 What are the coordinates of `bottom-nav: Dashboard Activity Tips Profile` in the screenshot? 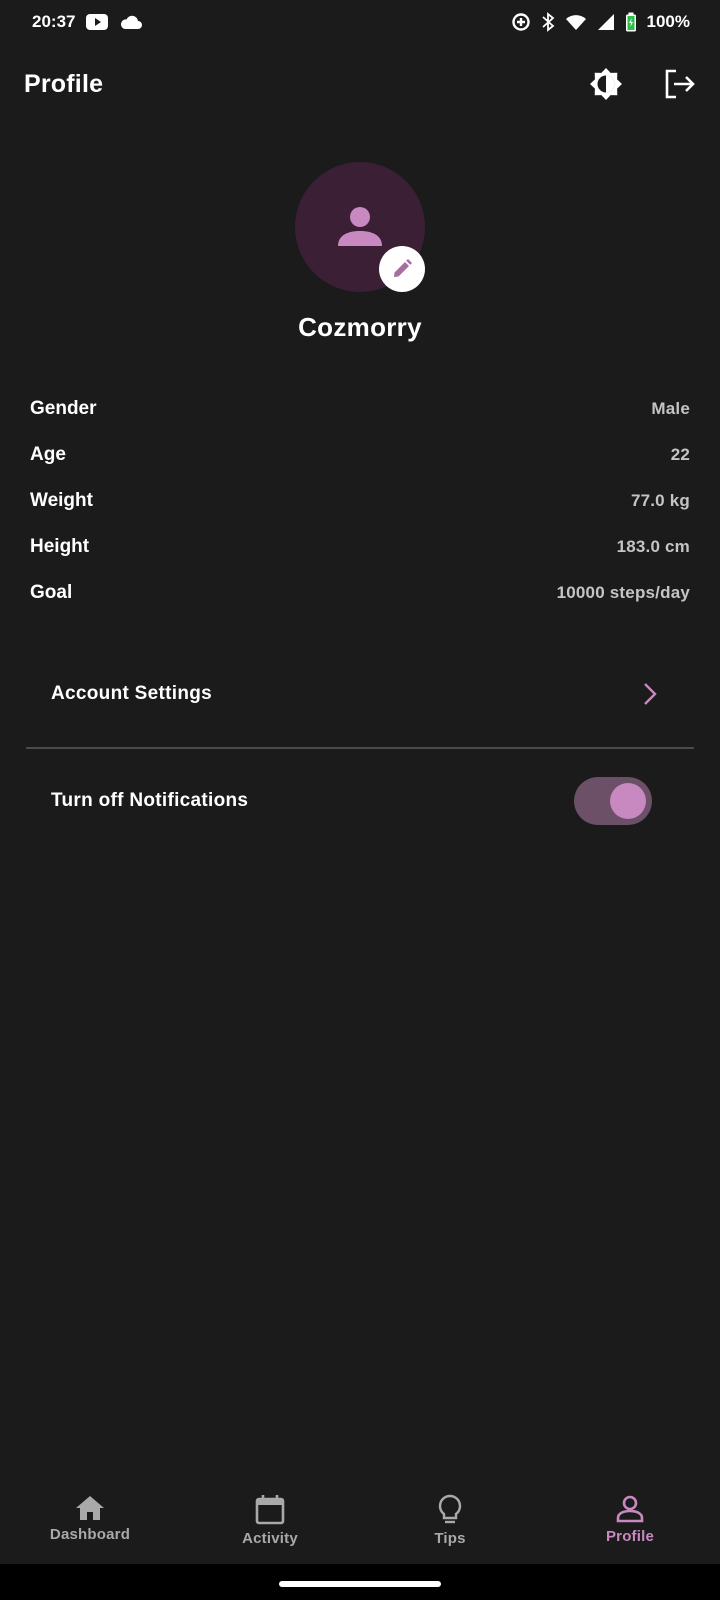 It's located at (360, 1522).